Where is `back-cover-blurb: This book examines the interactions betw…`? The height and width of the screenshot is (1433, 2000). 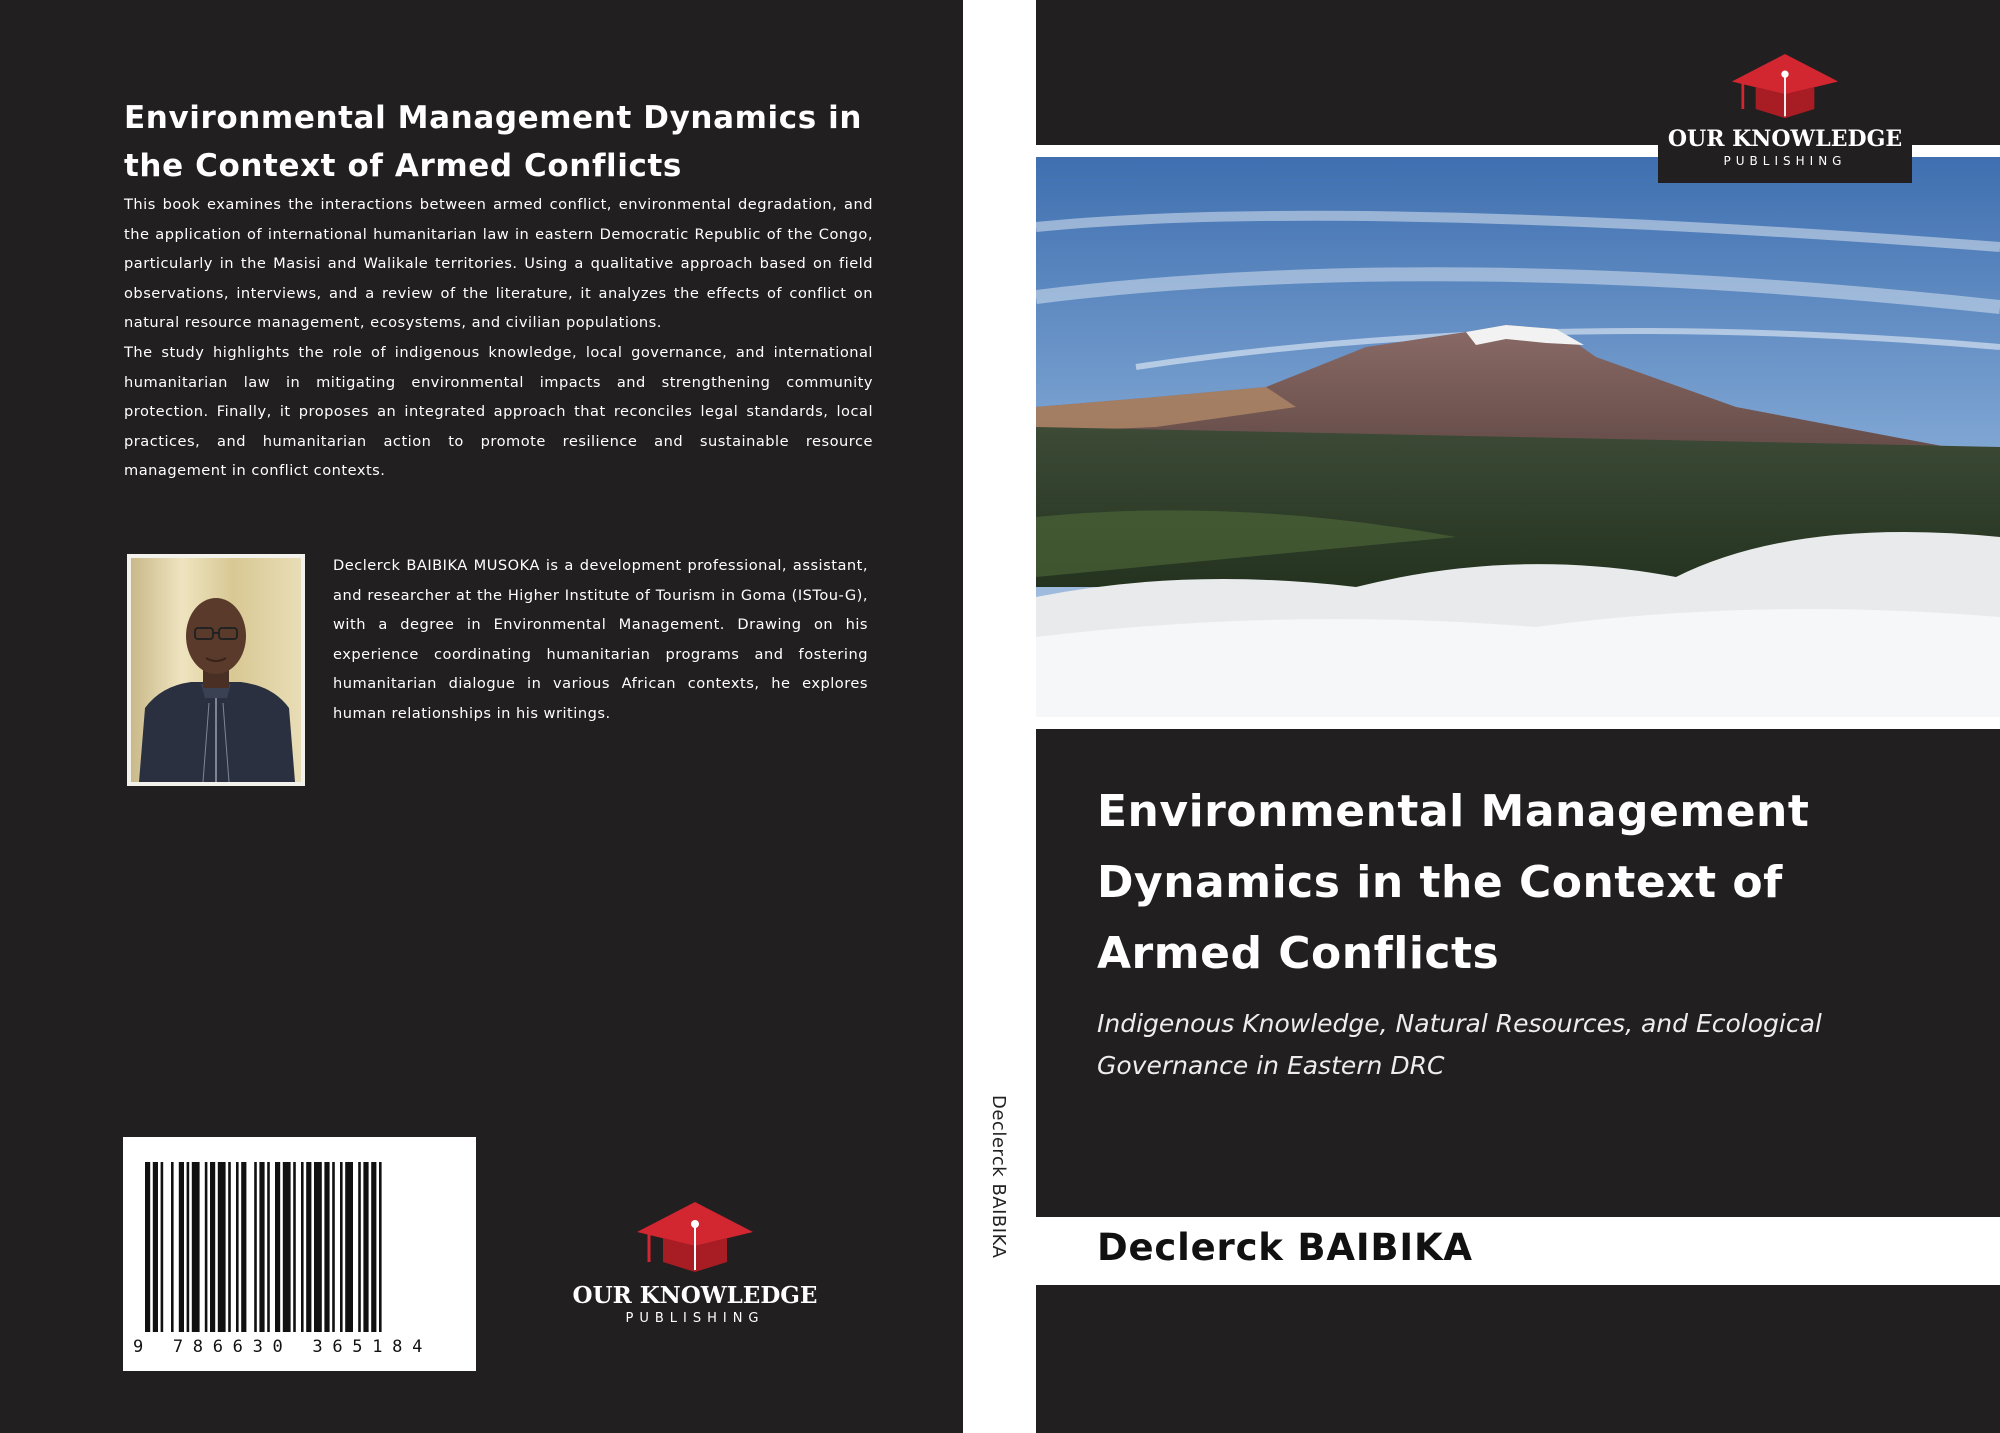 back-cover-blurb: This book examines the interactions betw… is located at coordinates (498, 338).